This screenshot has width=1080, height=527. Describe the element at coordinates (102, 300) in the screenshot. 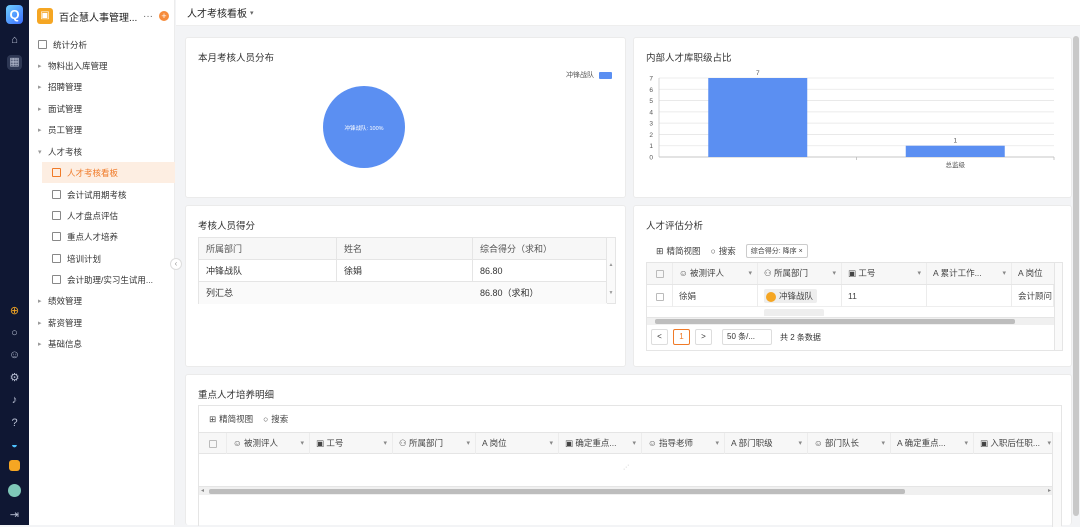

I see `sidebar-item: ▸ 绩效管理` at that location.